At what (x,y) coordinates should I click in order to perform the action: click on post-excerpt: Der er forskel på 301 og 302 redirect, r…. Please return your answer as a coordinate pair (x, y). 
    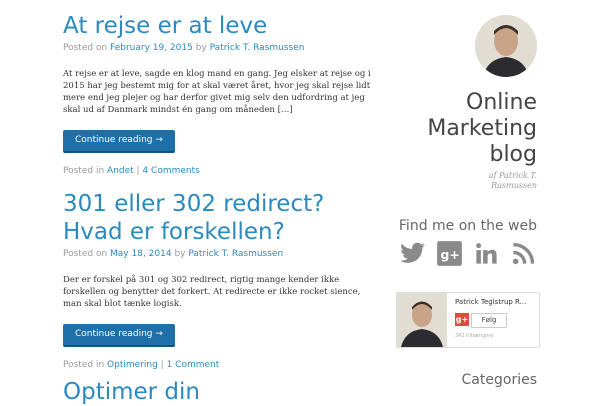
    Looking at the image, I should click on (212, 292).